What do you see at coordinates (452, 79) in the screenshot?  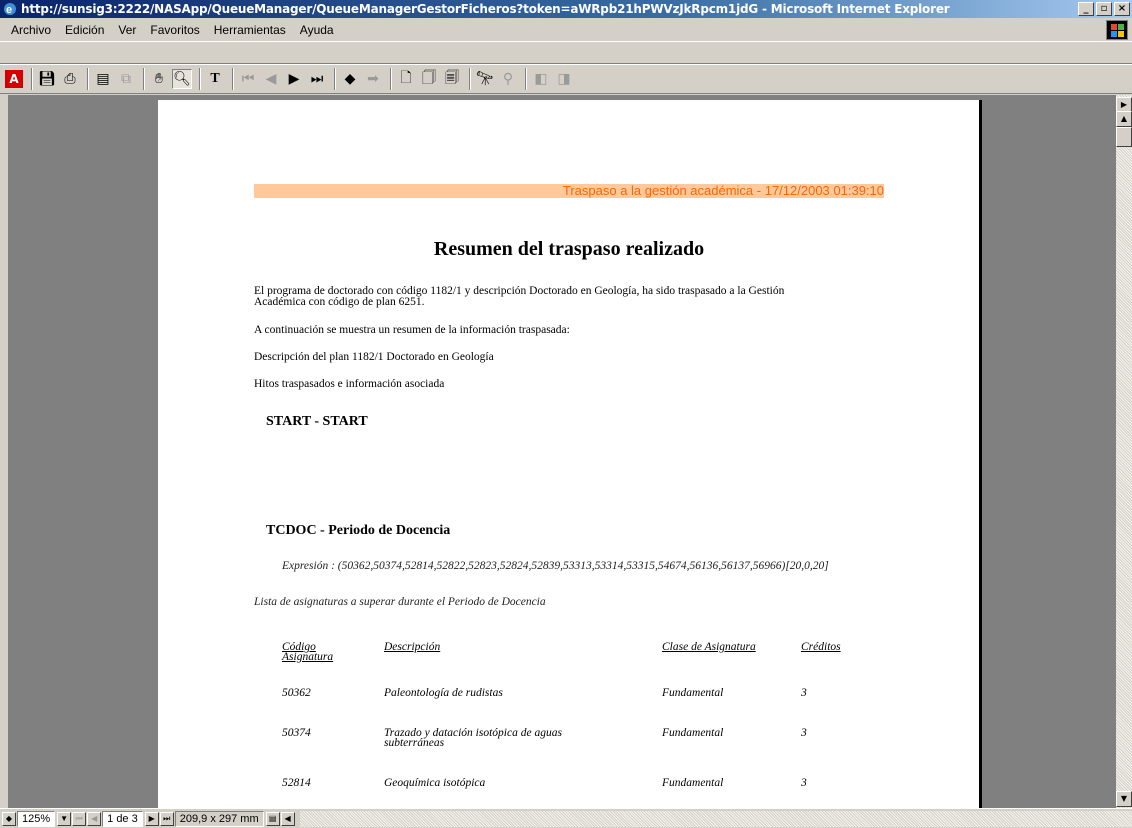 I see `fit-width-icon: 🗐` at bounding box center [452, 79].